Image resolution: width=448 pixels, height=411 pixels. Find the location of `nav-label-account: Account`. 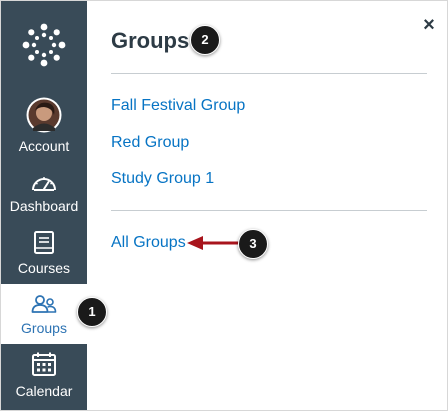

nav-label-account: Account is located at coordinates (44, 146).